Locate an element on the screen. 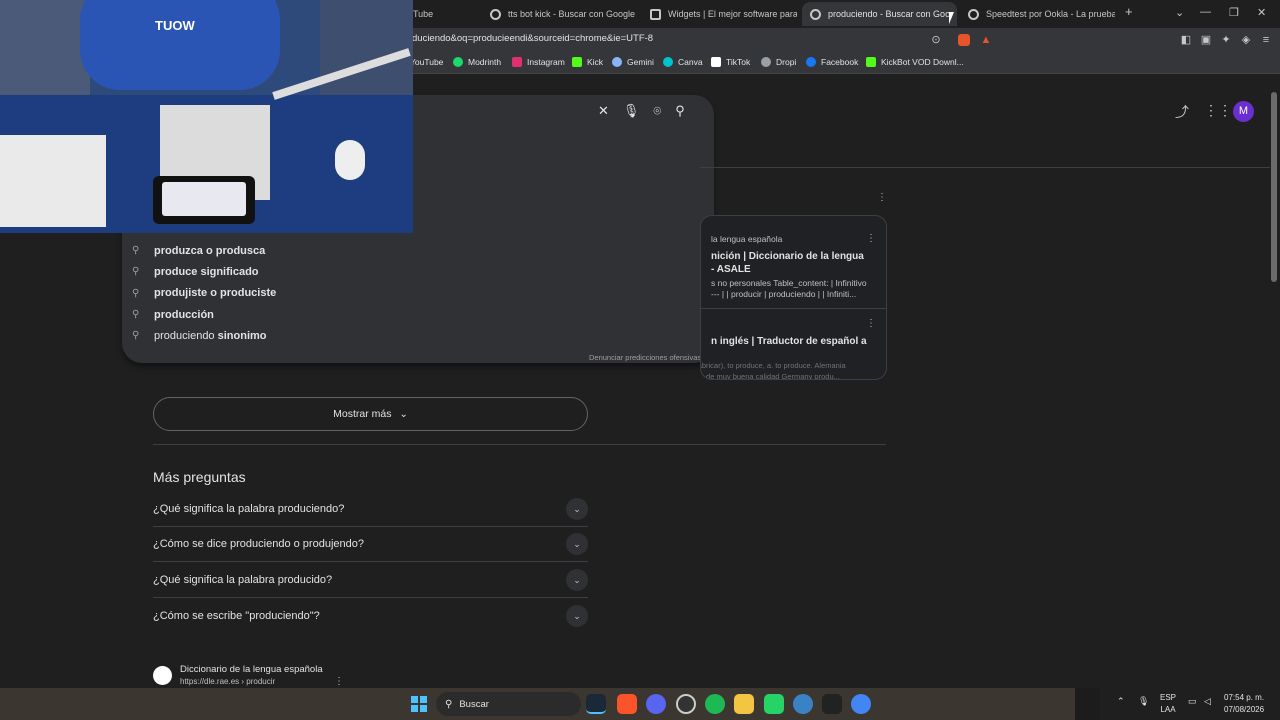 Image resolution: width=1280 pixels, height=720 pixels. leo-ai-icon: ✦ is located at coordinates (1226, 40).